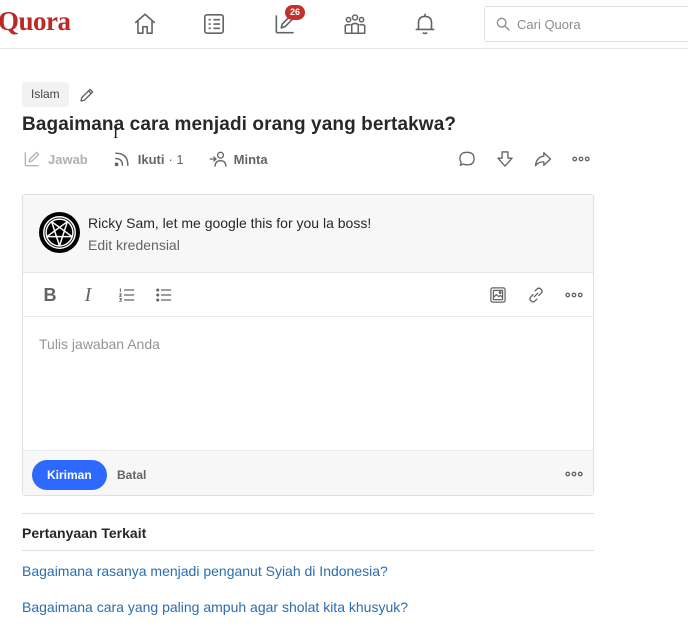  I want to click on cancel-button: Batal, so click(131, 475).